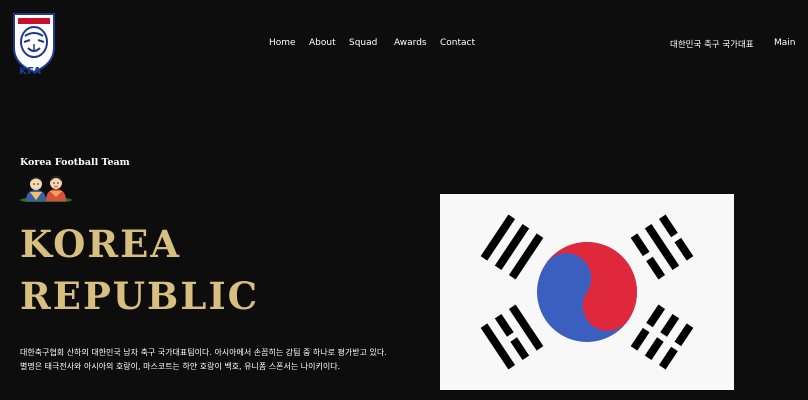  What do you see at coordinates (785, 43) in the screenshot?
I see `nav-main-link: Main` at bounding box center [785, 43].